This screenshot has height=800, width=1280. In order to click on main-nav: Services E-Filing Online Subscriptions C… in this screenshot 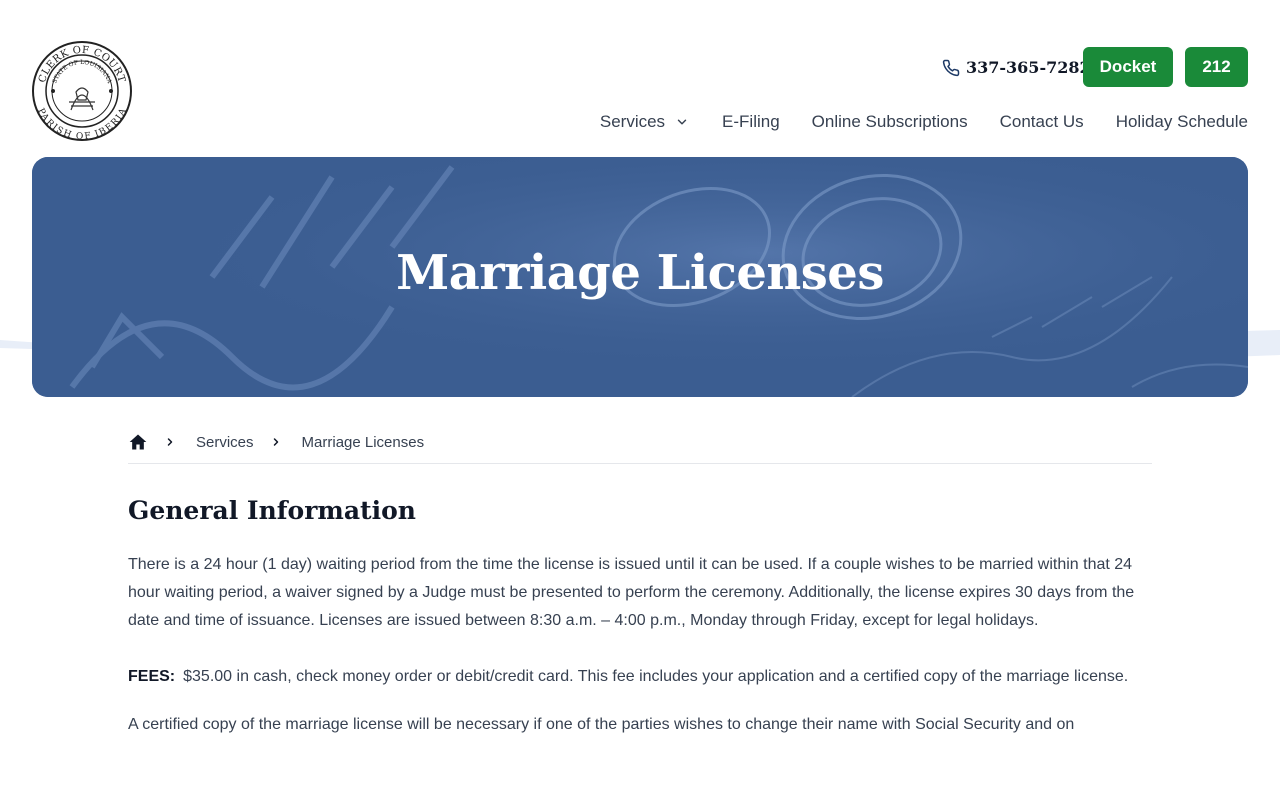, I will do `click(924, 122)`.